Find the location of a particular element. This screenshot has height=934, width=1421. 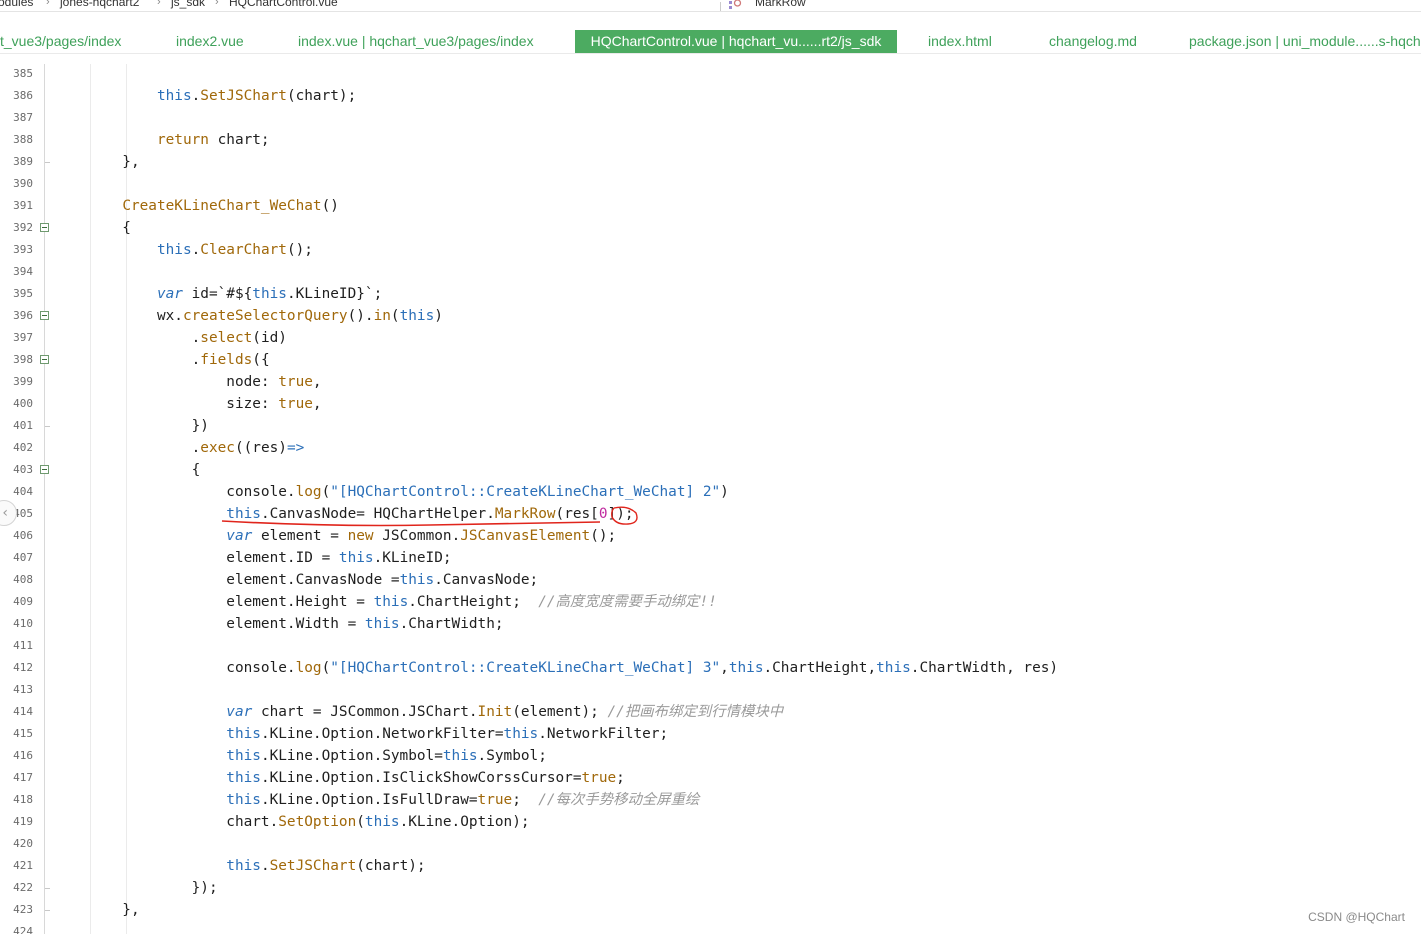

code-line: .exec((res)=> is located at coordinates (179, 448).